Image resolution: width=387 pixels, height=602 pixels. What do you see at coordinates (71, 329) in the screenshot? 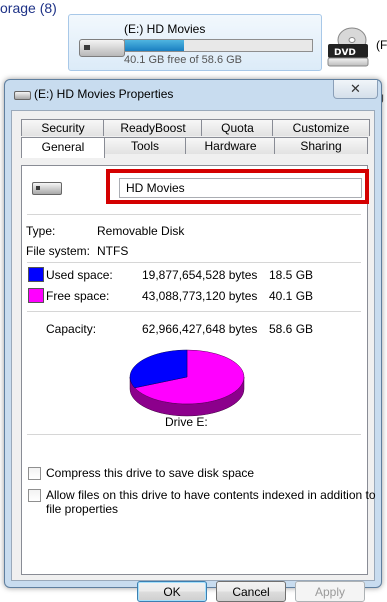
I see `capacity-label: Capacity:` at bounding box center [71, 329].